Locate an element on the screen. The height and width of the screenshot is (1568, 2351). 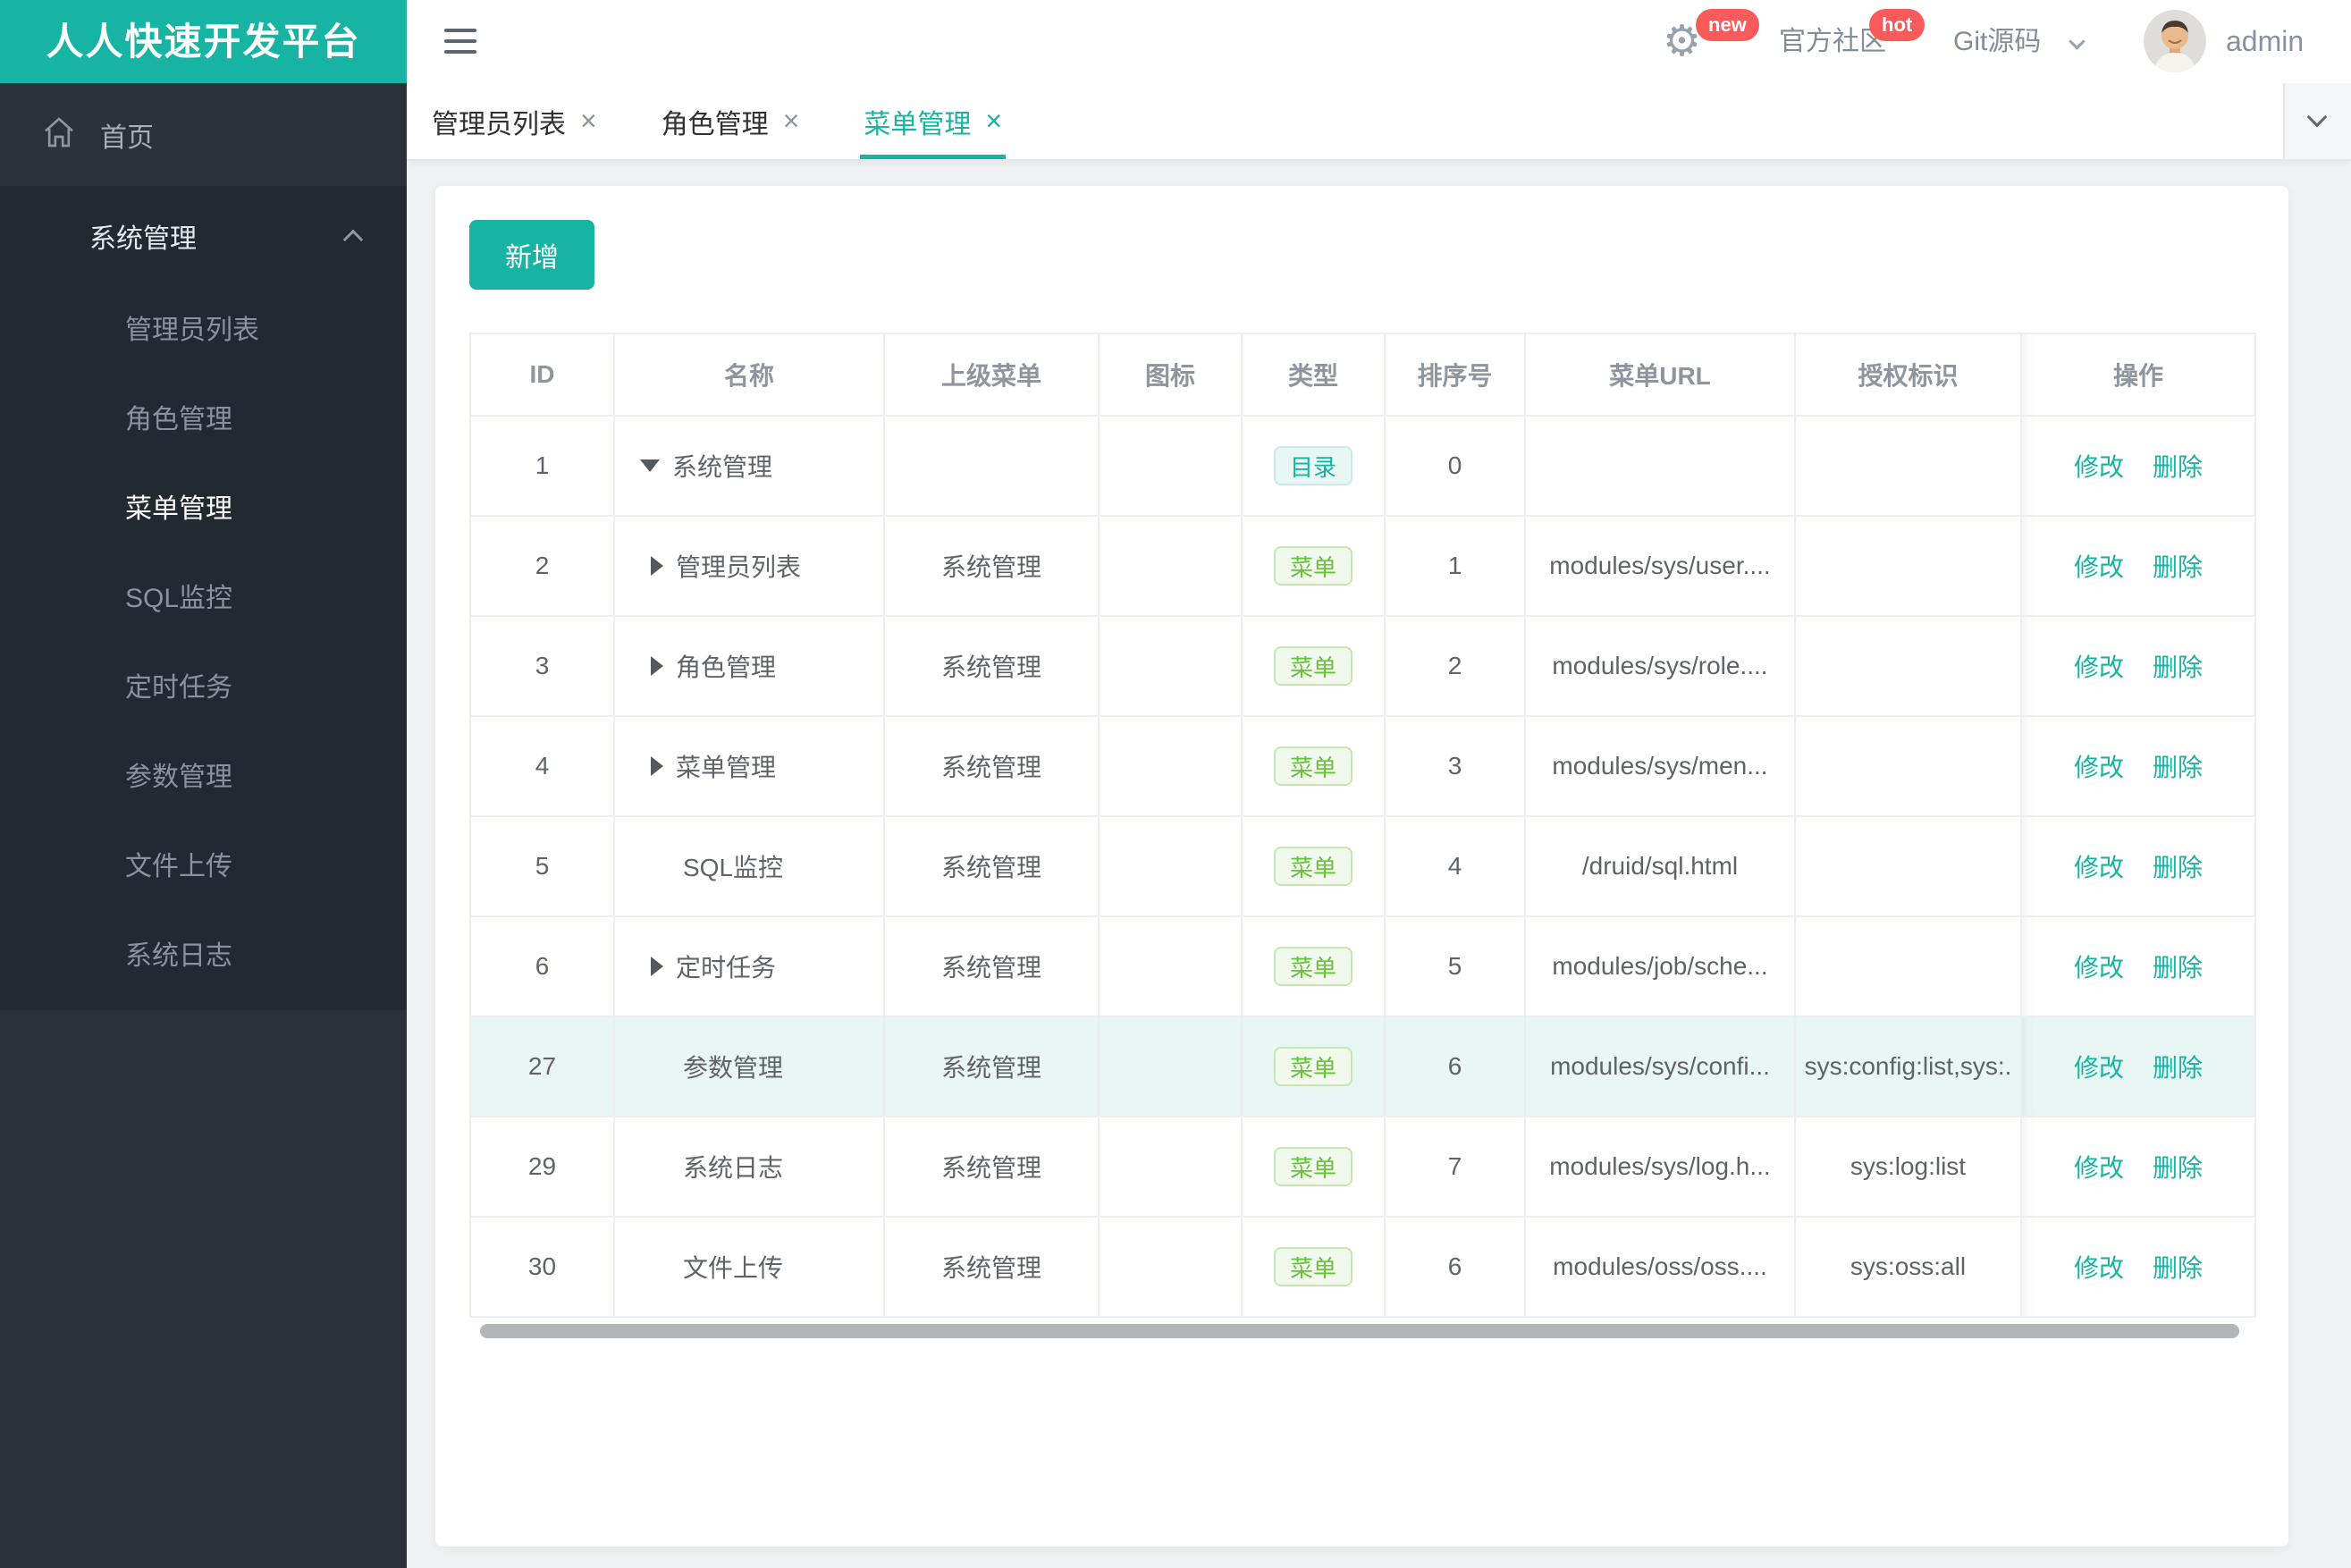
sidebar-item: 菜单管理 is located at coordinates (203, 509).